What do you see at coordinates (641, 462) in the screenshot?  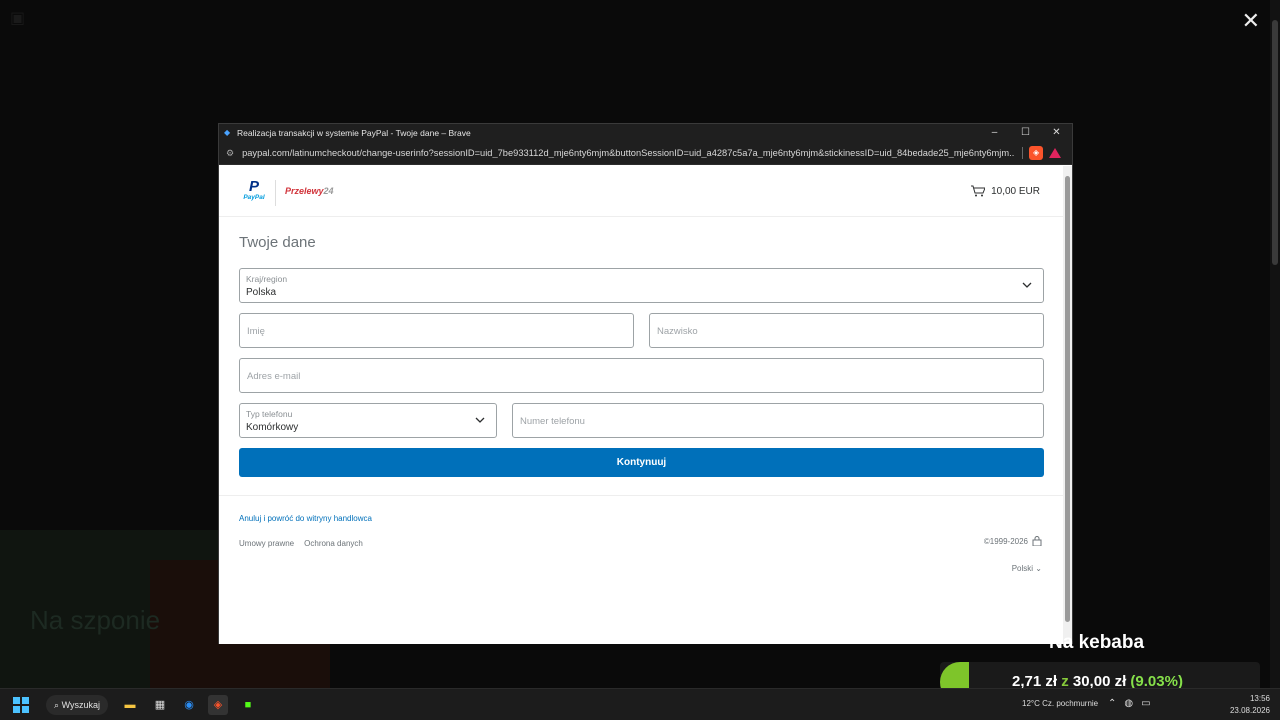 I see `continue-button: Kontynuuj` at bounding box center [641, 462].